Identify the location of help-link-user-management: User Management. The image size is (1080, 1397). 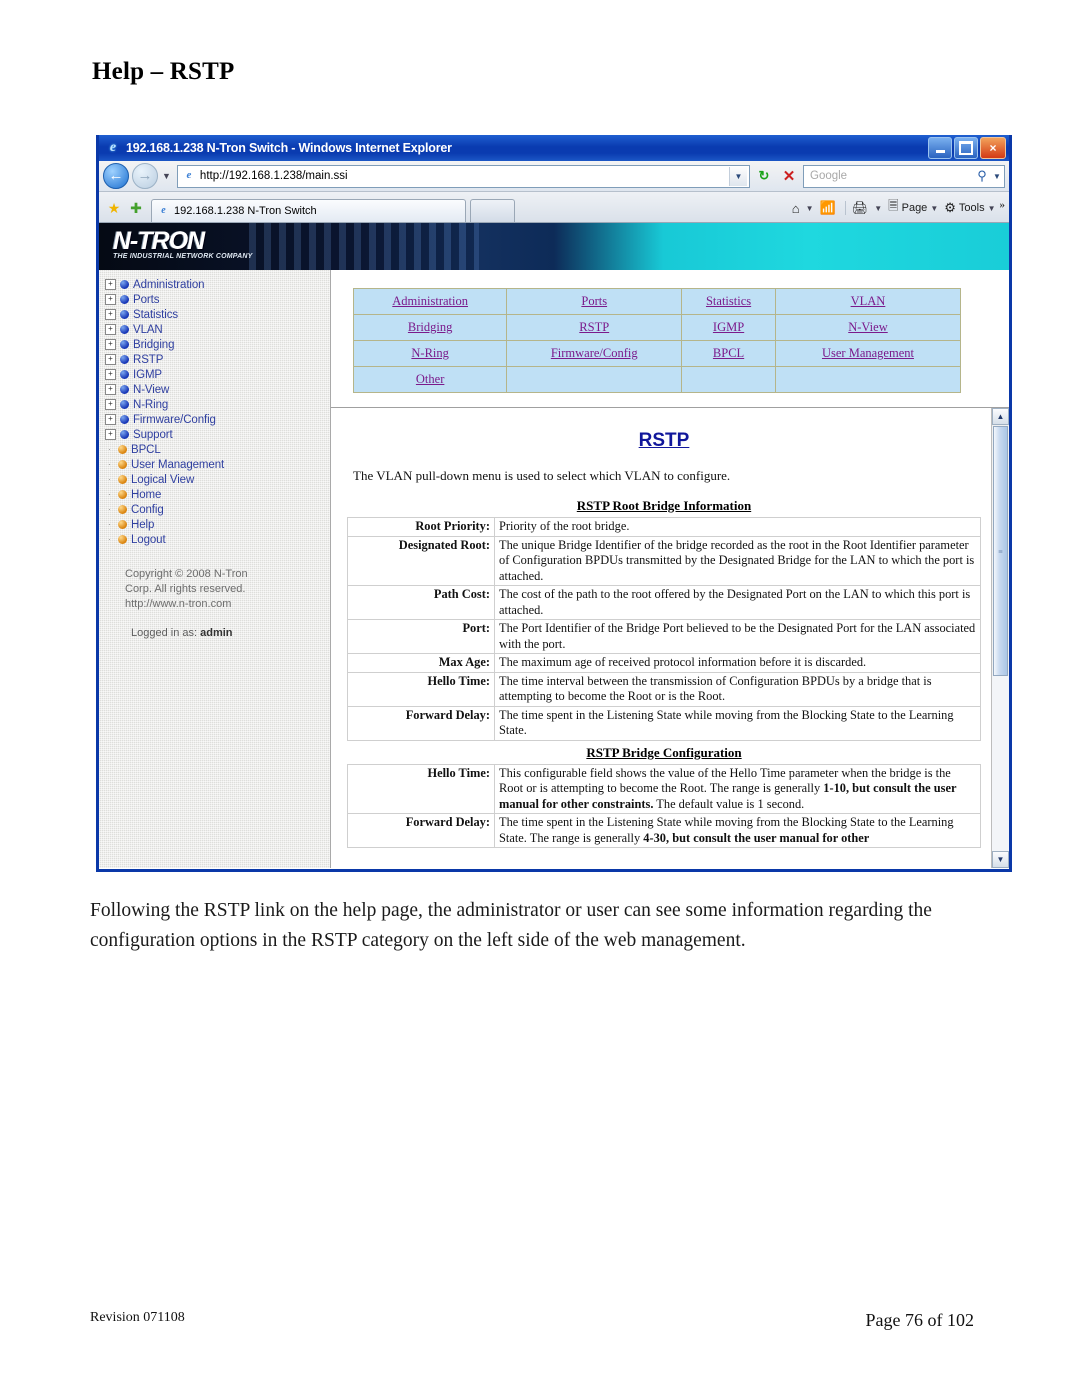
(868, 353).